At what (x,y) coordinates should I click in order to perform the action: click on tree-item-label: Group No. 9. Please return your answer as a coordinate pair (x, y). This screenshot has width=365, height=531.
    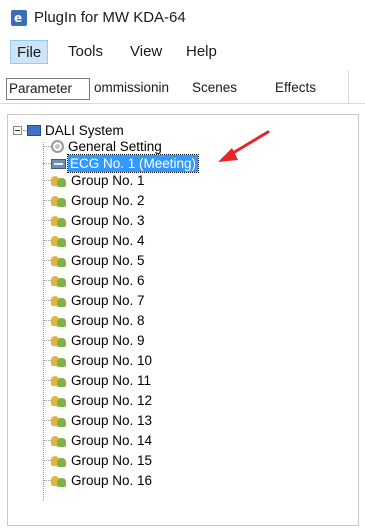
    Looking at the image, I should click on (108, 340).